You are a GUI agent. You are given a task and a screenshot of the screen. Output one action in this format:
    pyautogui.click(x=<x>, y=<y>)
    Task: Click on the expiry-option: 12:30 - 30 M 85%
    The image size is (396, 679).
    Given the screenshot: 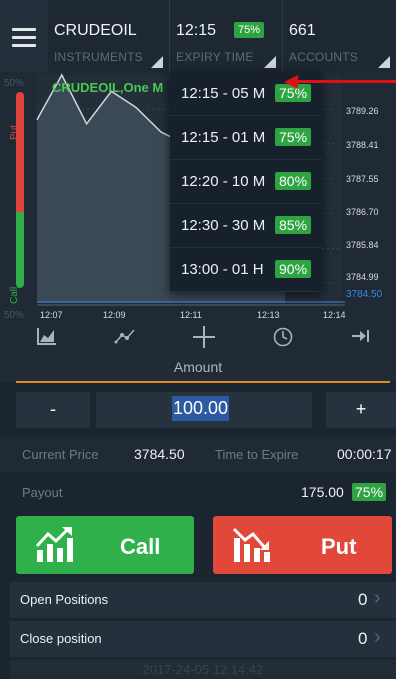 What is the action you would take?
    pyautogui.click(x=246, y=226)
    